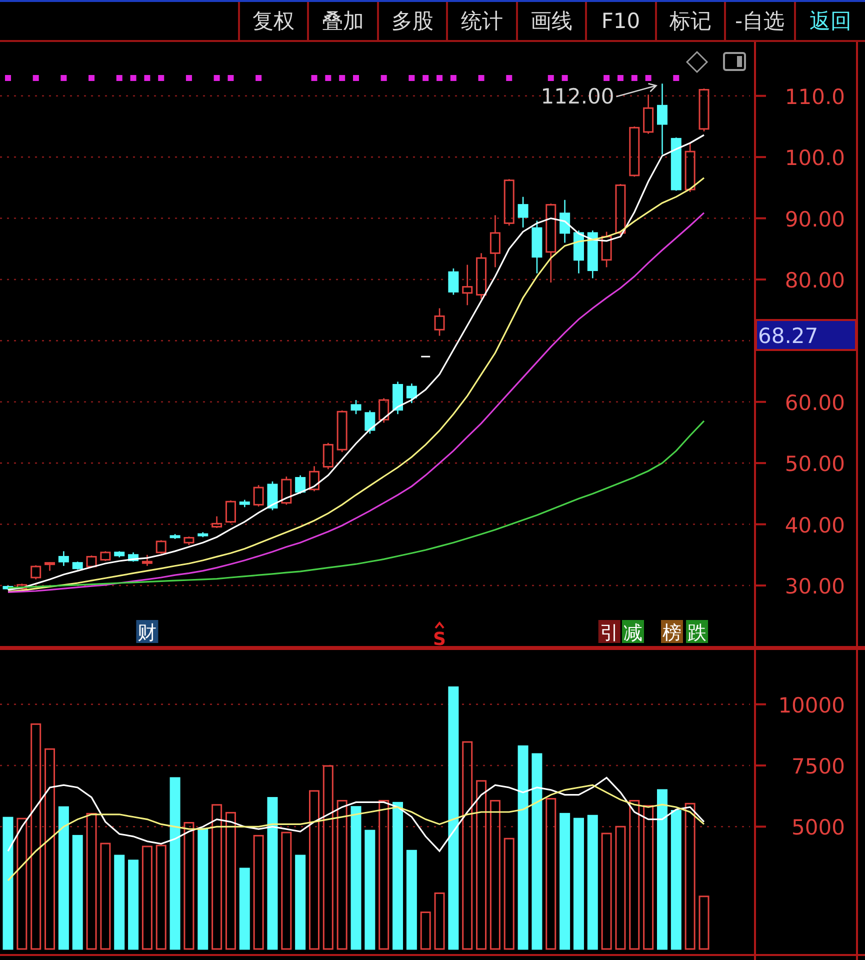 The width and height of the screenshot is (865, 960). What do you see at coordinates (697, 62) in the screenshot?
I see `diamond-icon` at bounding box center [697, 62].